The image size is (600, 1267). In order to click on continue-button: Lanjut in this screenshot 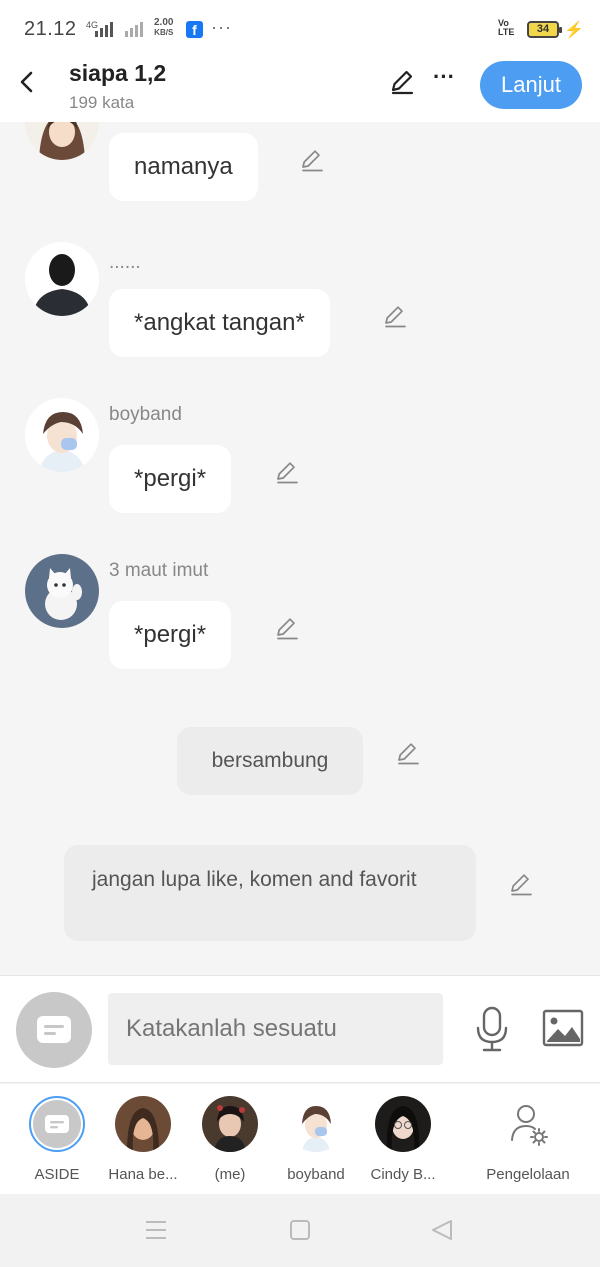, I will do `click(531, 85)`.